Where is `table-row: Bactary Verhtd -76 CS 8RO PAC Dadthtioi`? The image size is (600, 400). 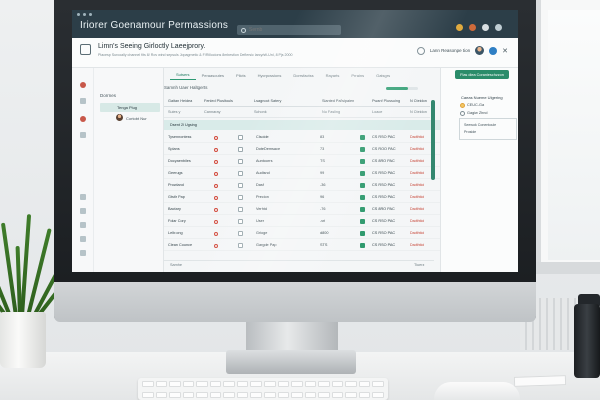
table-row: Bactary Verhtd -76 CS 8RO PAC Dadthtioi is located at coordinates (309, 209).